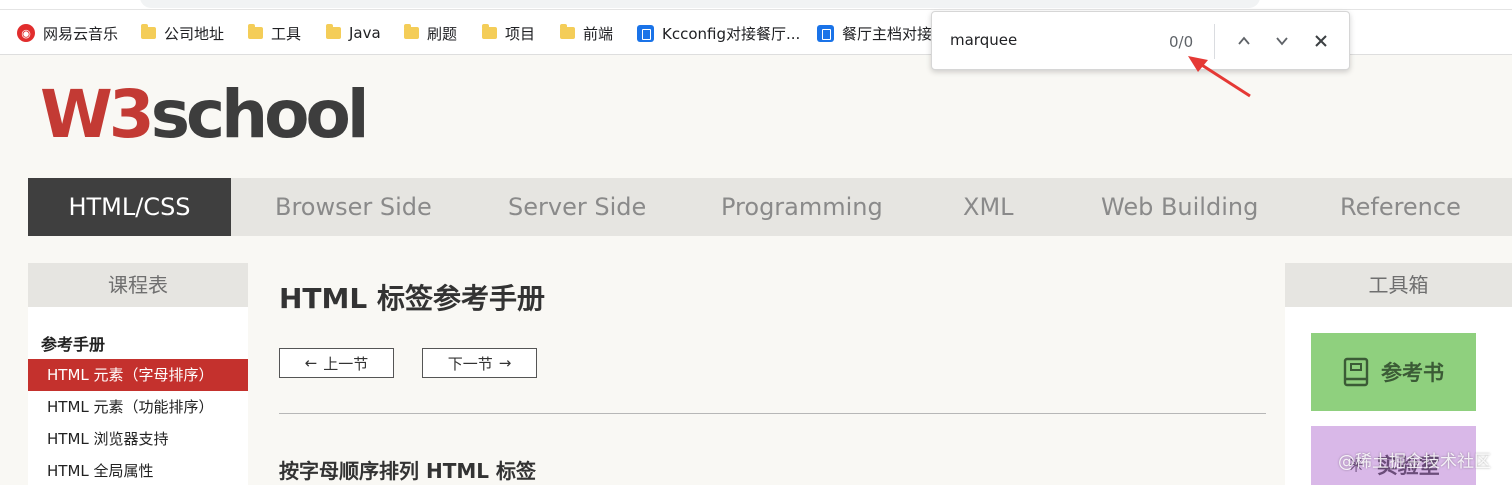 This screenshot has width=1512, height=485. What do you see at coordinates (1414, 462) in the screenshot?
I see `watermark: @稀土掘金技术社区` at bounding box center [1414, 462].